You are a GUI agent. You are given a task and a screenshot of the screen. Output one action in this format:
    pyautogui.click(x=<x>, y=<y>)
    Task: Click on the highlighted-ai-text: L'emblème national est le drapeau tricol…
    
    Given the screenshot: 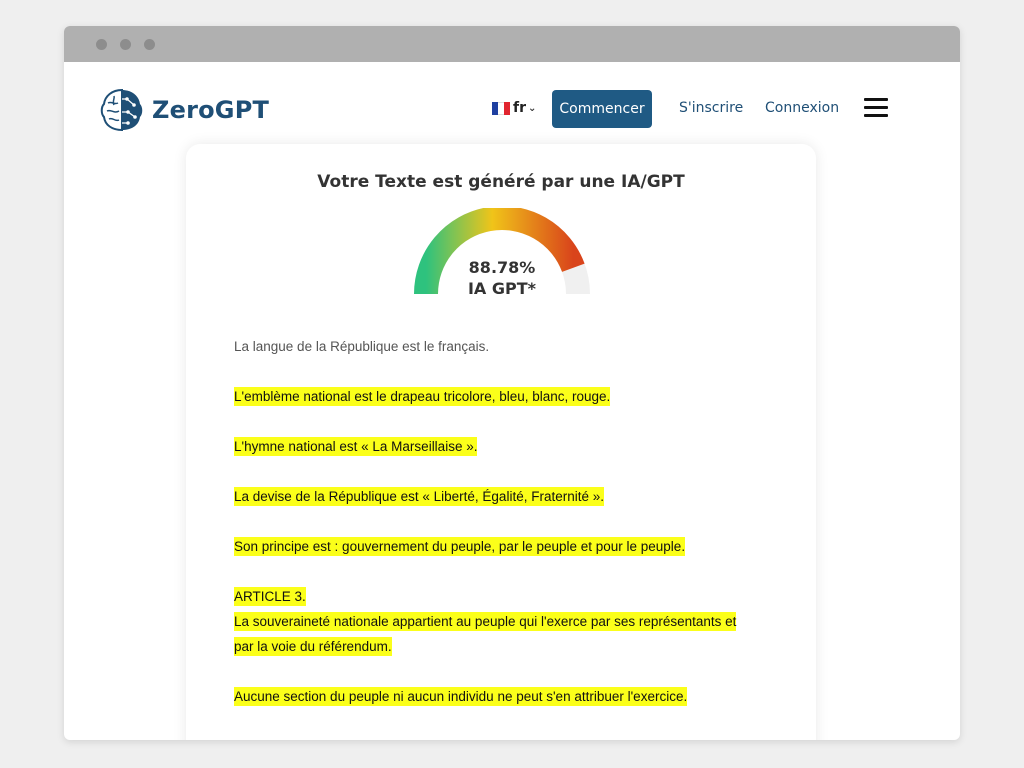 What is the action you would take?
    pyautogui.click(x=422, y=396)
    